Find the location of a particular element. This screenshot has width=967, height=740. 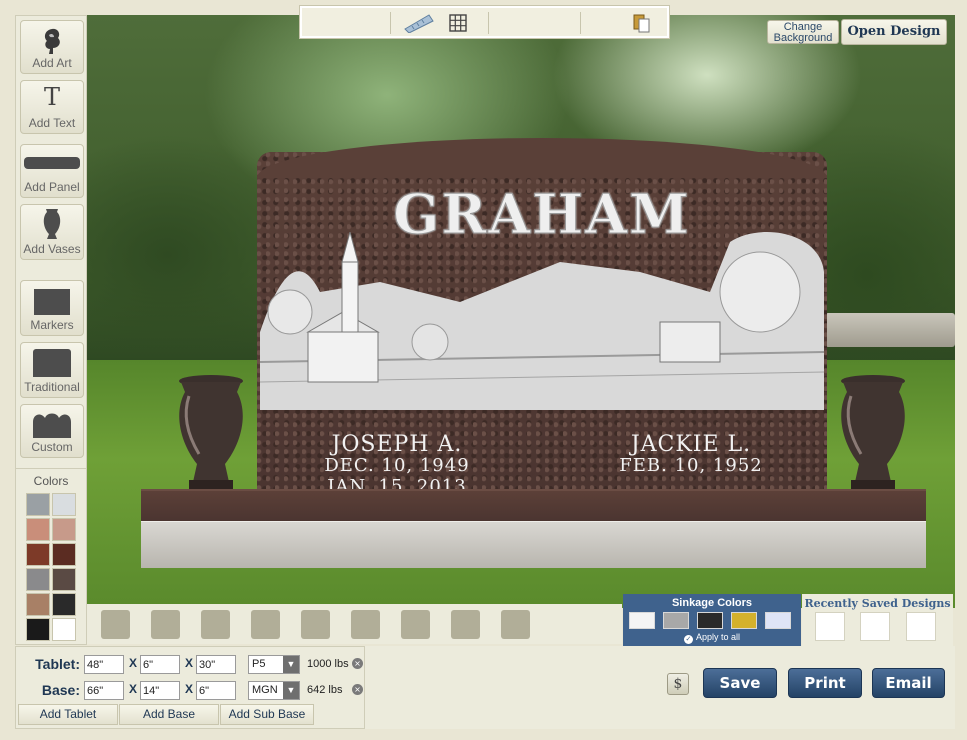

marker-icon is located at coordinates (52, 302).